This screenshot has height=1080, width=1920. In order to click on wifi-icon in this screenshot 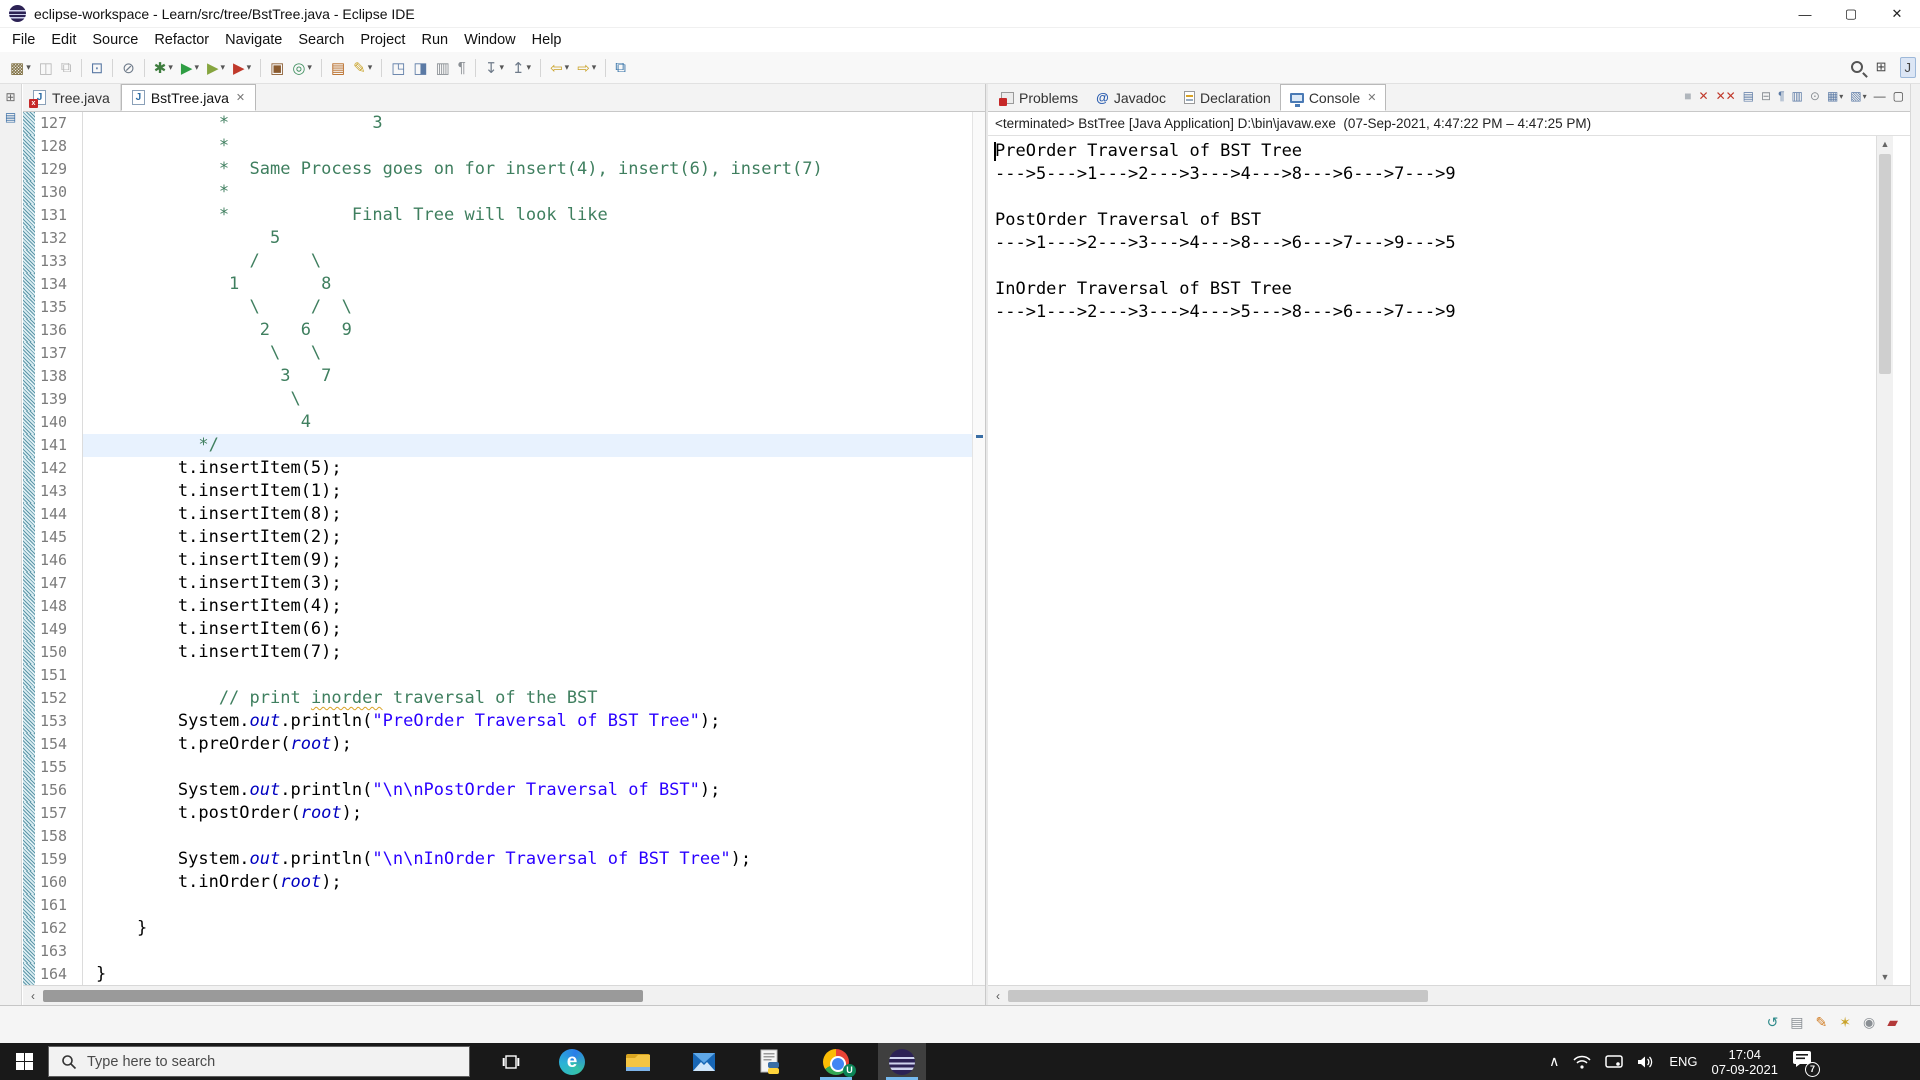, I will do `click(1582, 1062)`.